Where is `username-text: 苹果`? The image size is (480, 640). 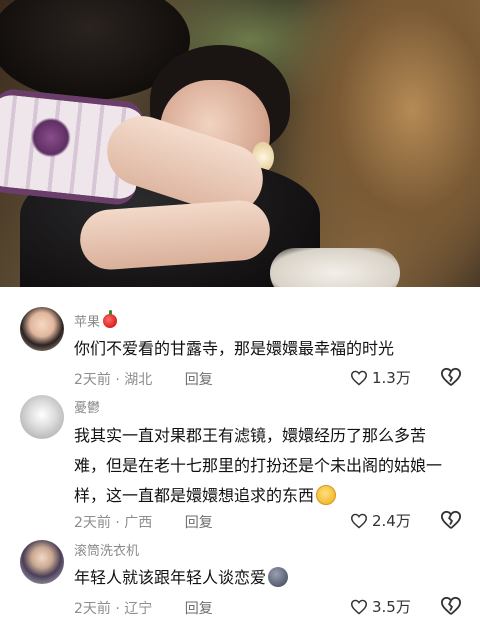 username-text: 苹果 is located at coordinates (87, 322).